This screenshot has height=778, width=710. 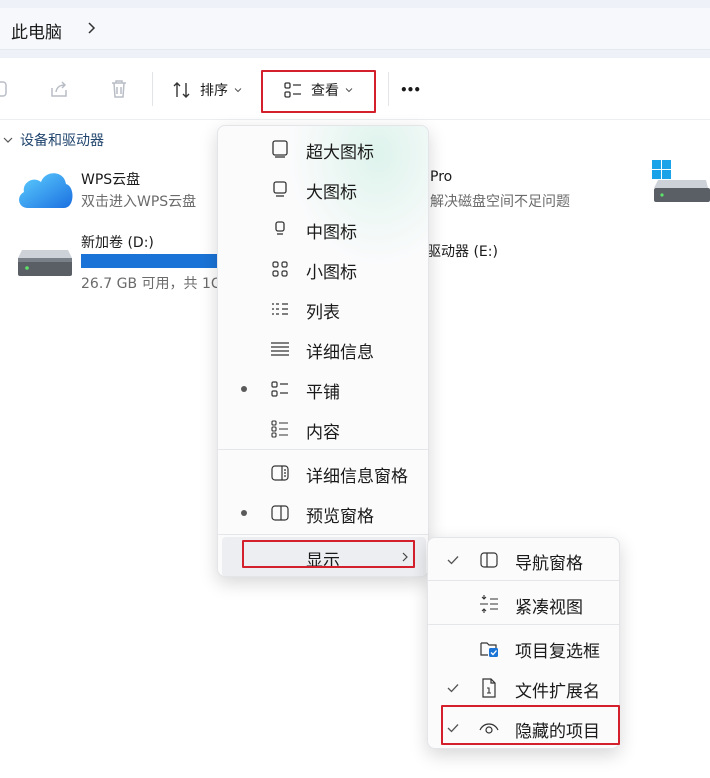 I want to click on drive-name-d: 新加卷 (D:), so click(x=117, y=242).